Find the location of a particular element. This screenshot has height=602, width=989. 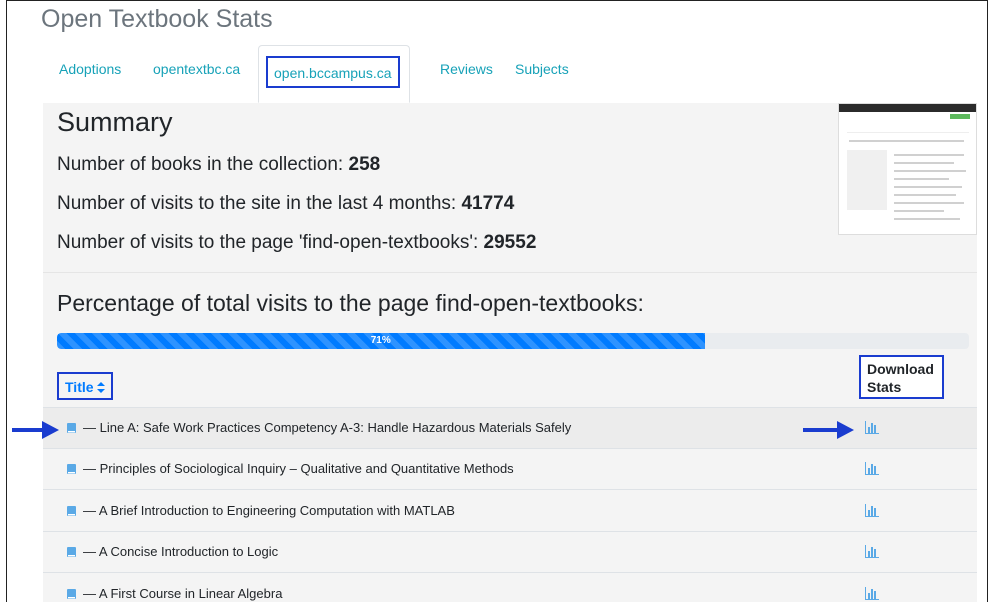

section-divider is located at coordinates (510, 272).